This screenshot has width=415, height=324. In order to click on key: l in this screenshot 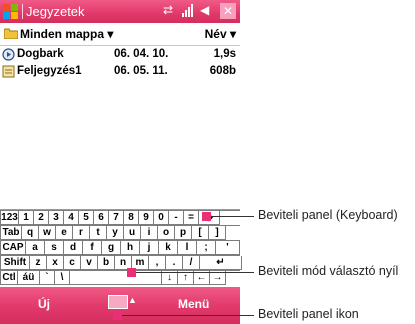, I will do `click(187, 248)`.